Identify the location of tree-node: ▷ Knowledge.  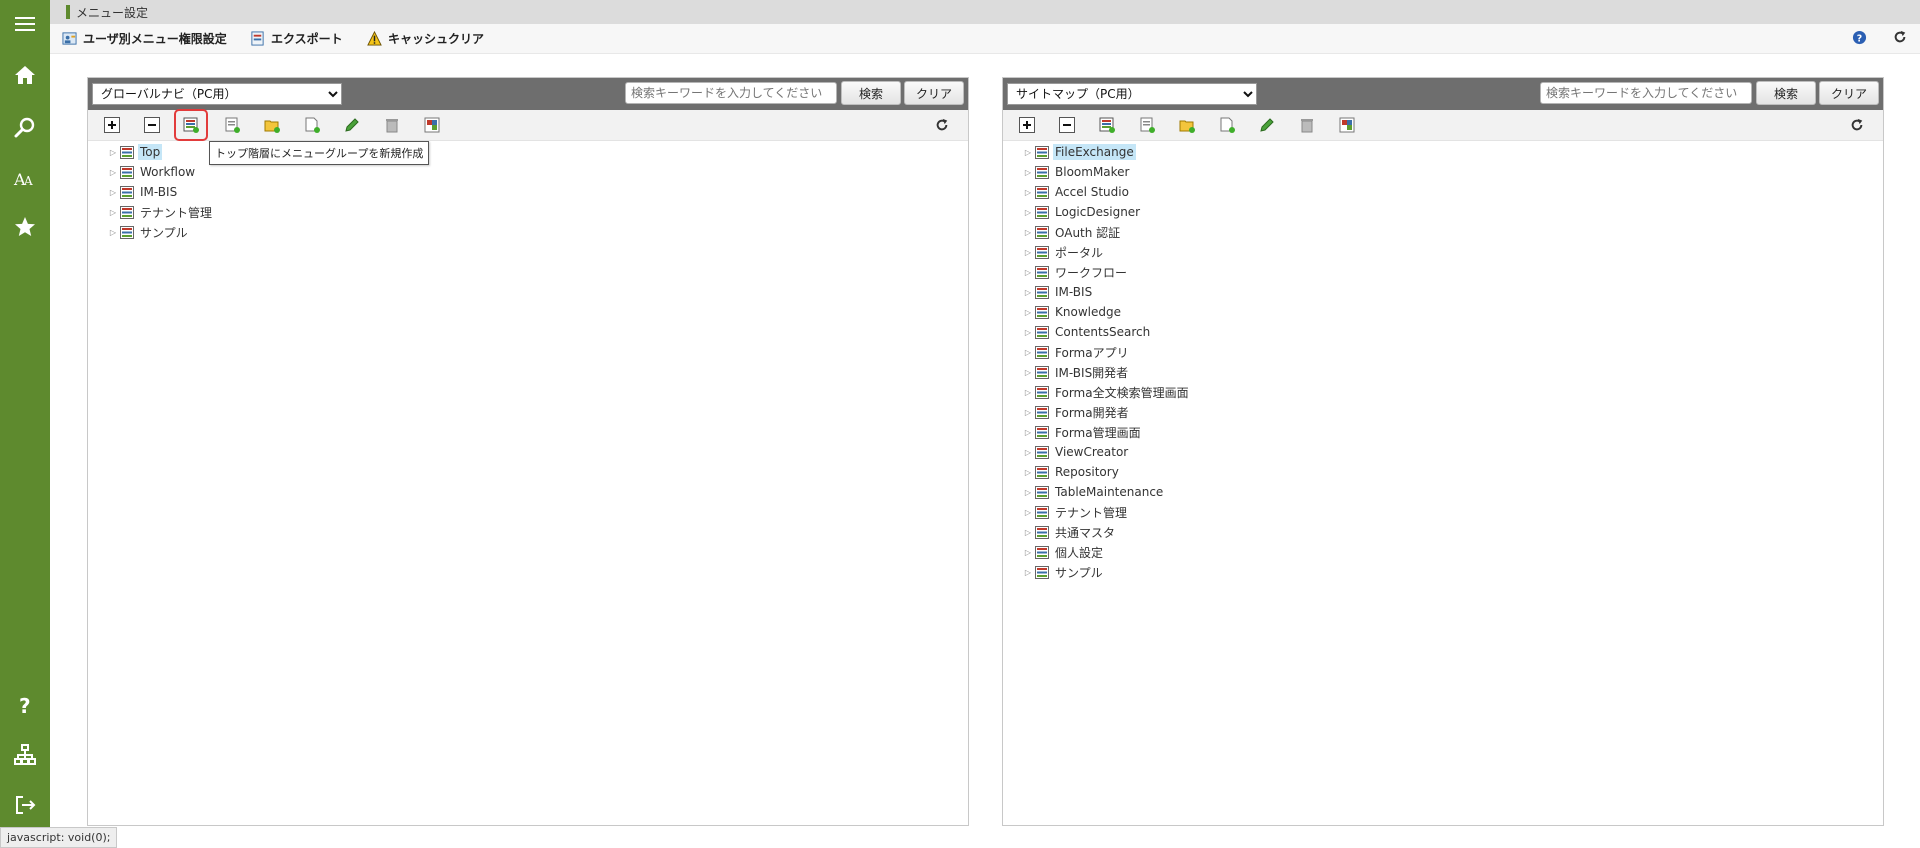
(1453, 312).